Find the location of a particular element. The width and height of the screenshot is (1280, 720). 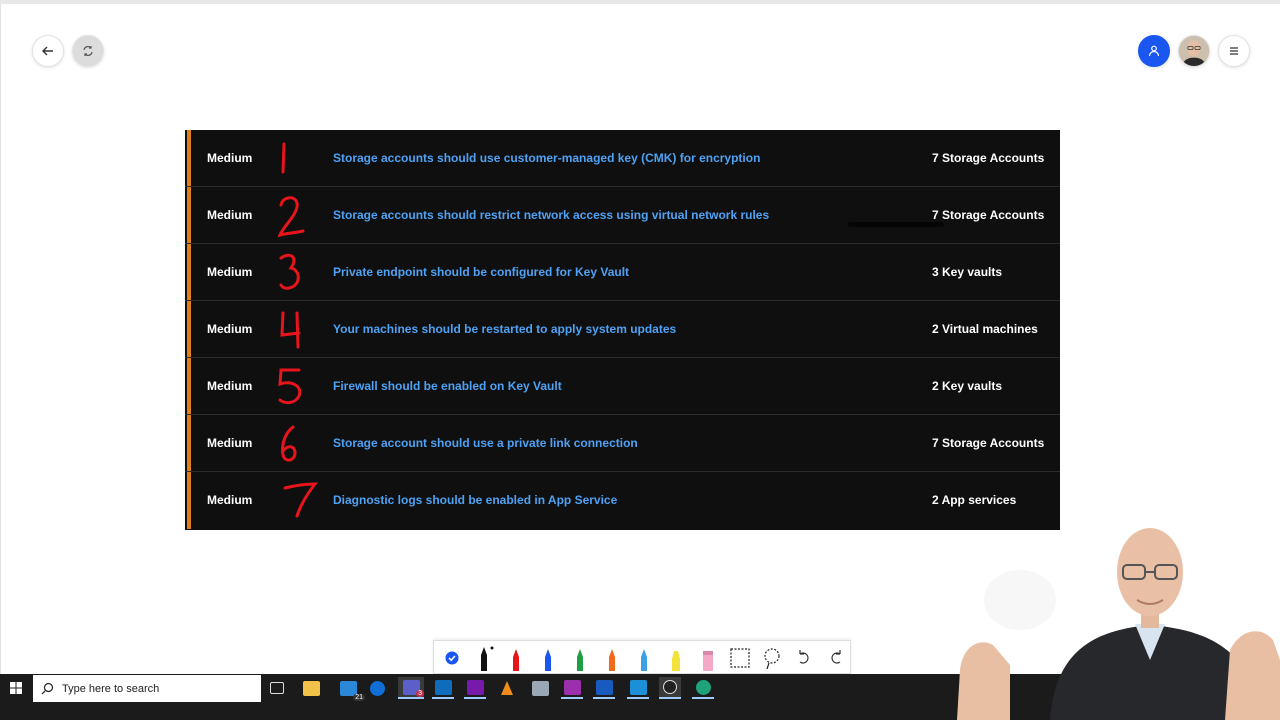

vlc is located at coordinates (507, 688).